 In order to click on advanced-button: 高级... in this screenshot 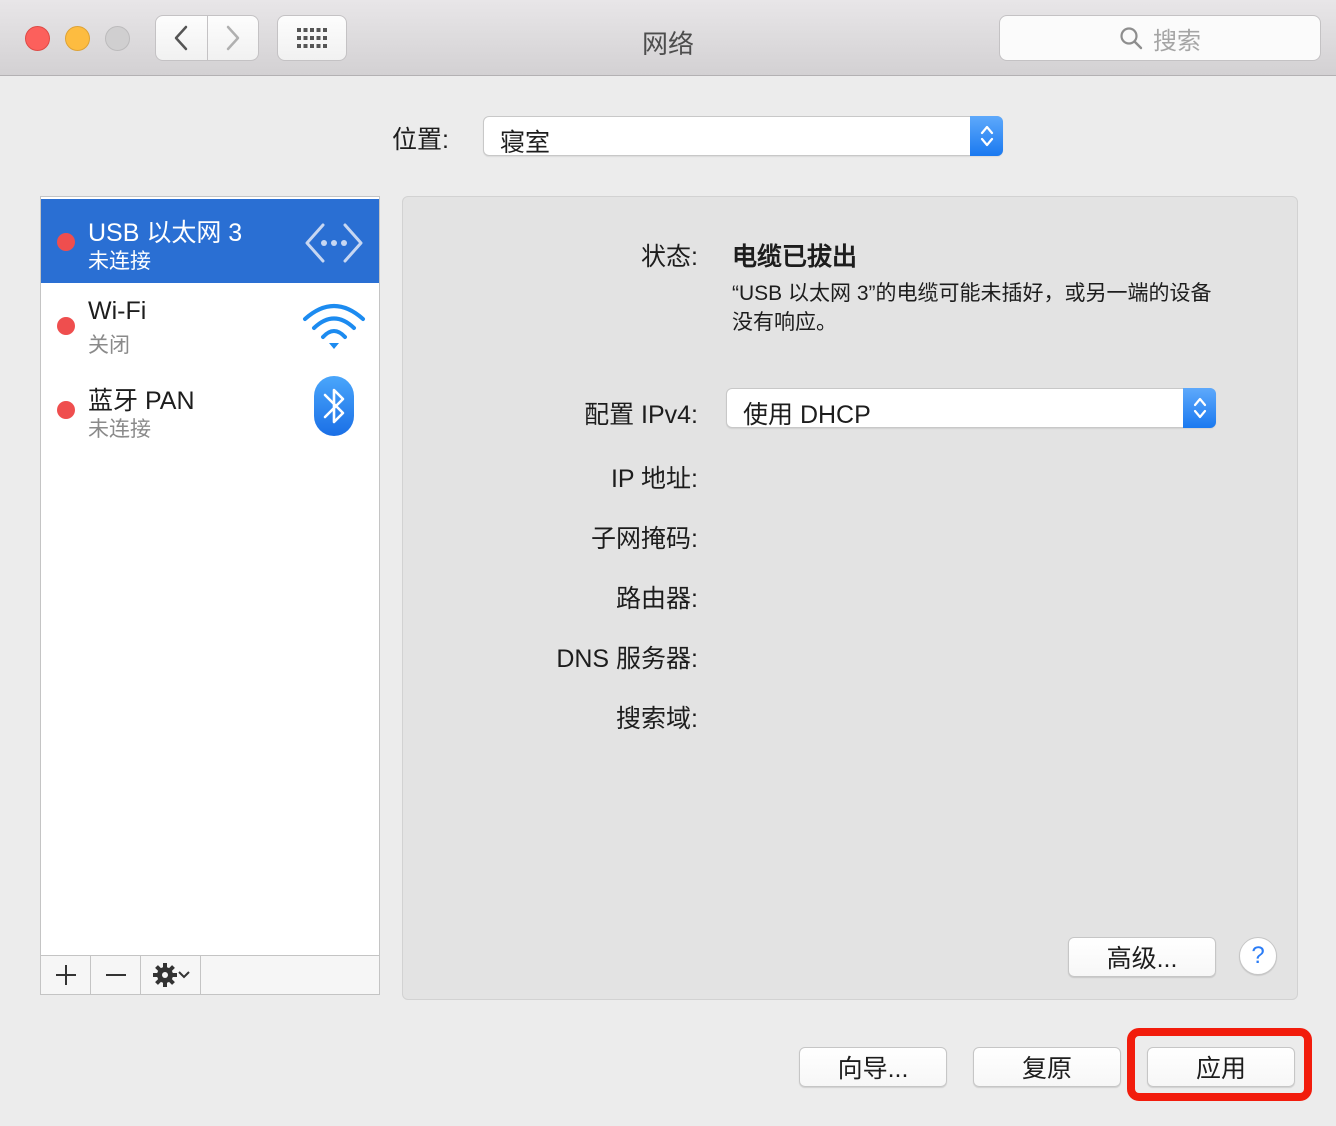, I will do `click(1142, 957)`.